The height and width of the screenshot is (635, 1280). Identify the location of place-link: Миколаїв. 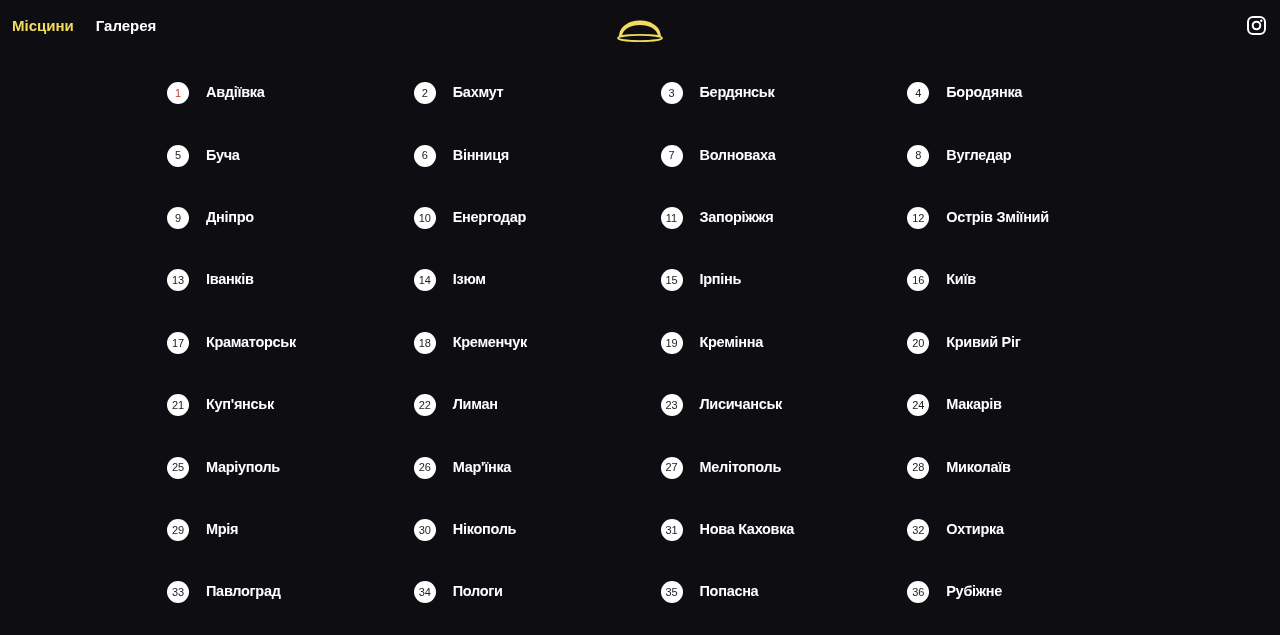
(978, 467).